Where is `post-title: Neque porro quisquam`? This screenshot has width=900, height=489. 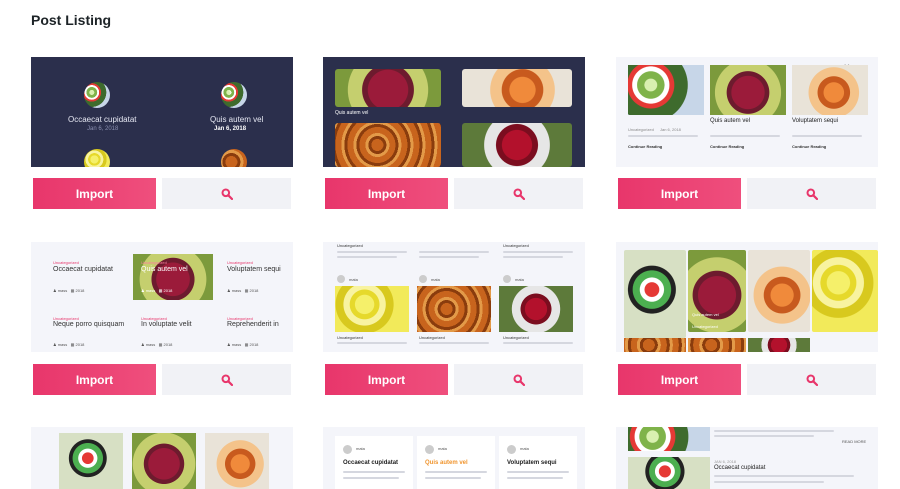 post-title: Neque porro quisquam is located at coordinates (89, 324).